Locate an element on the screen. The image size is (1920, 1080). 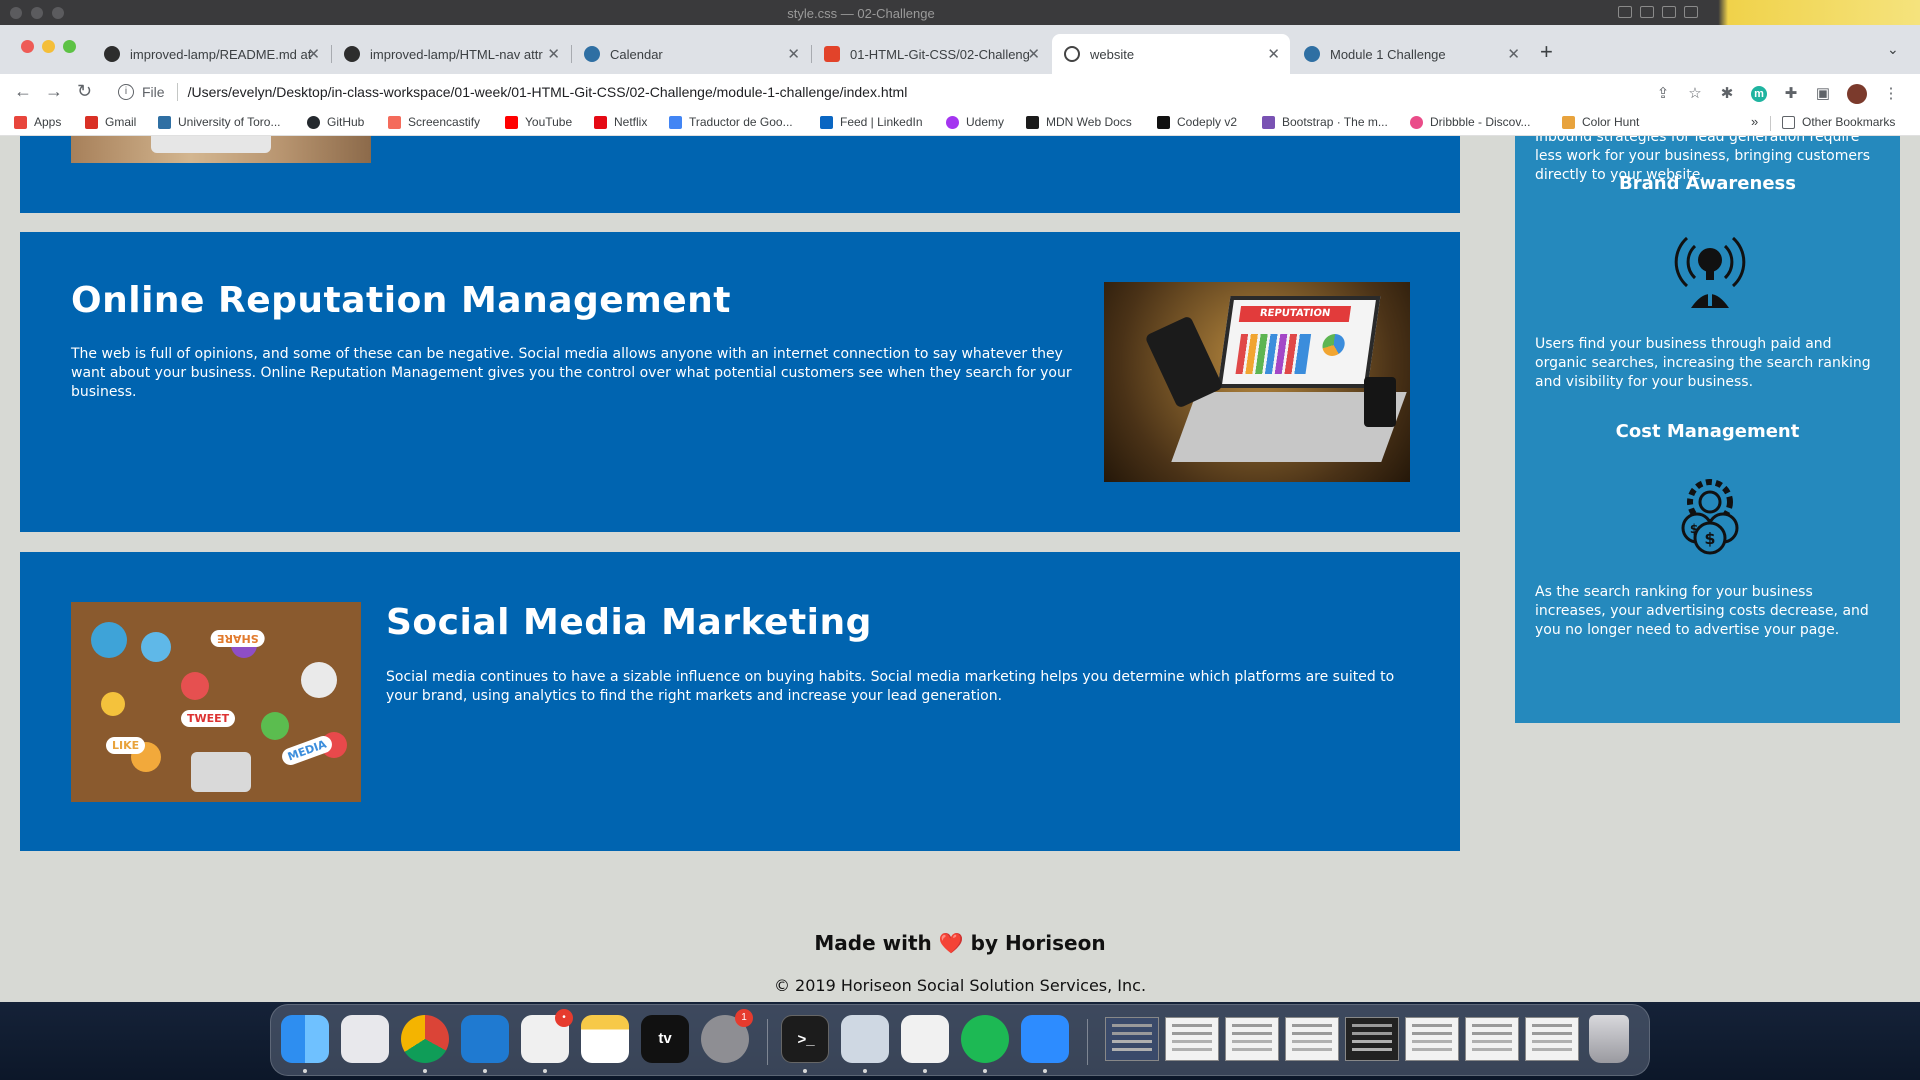
notes-icon is located at coordinates (605, 1039).